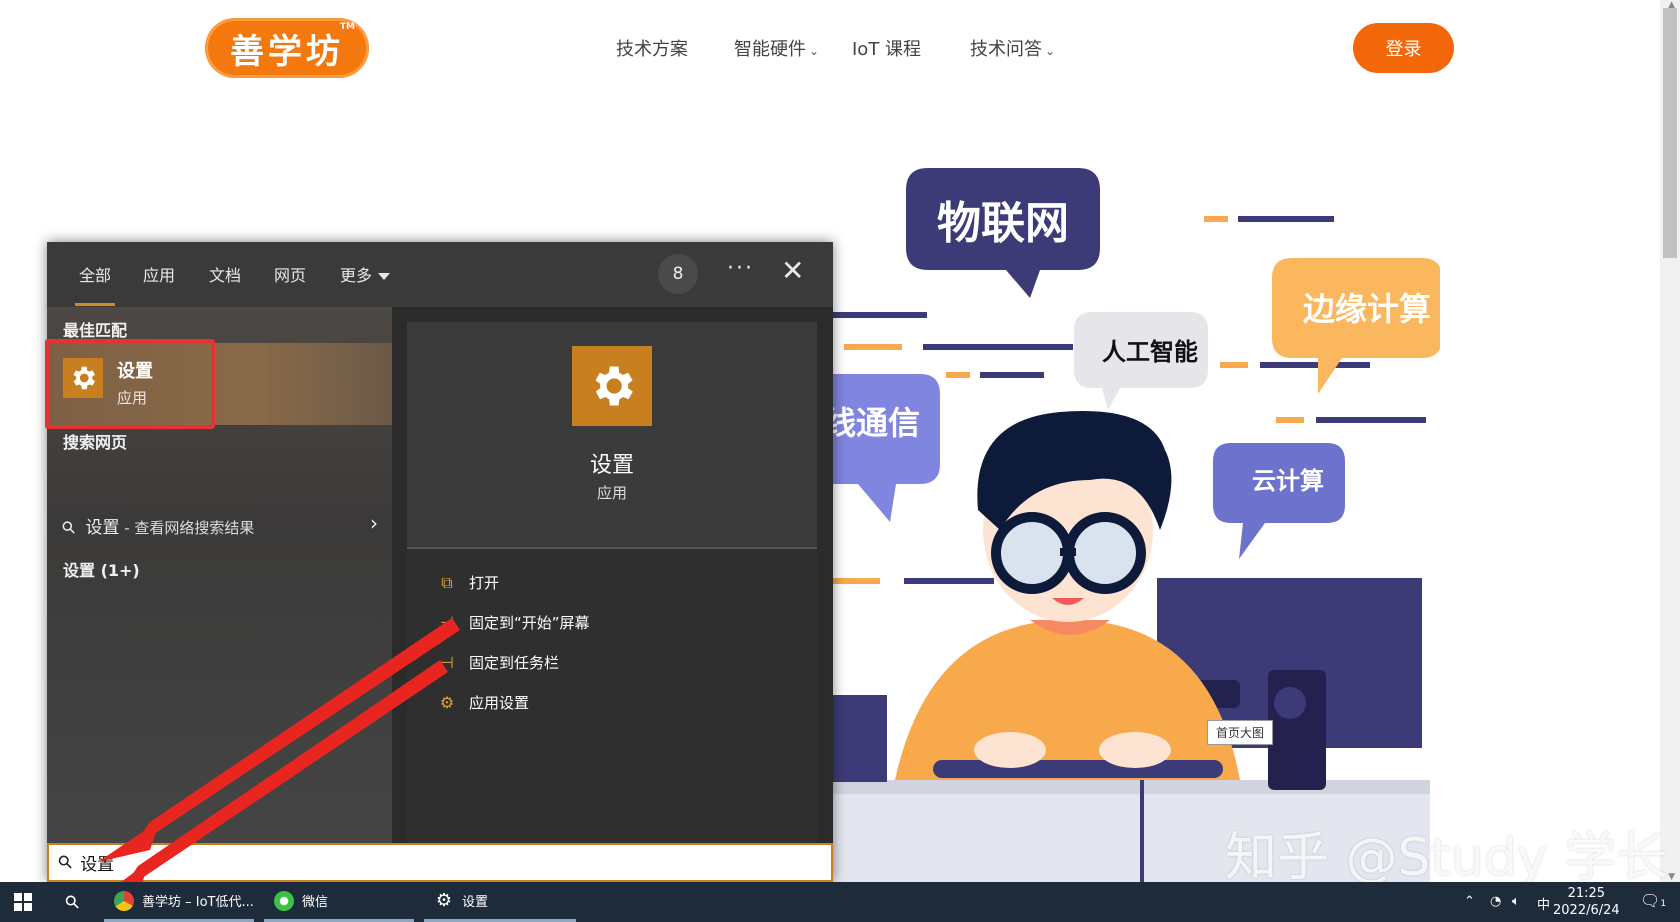  Describe the element at coordinates (1012, 48) in the screenshot. I see `nav-tech-qa: 技术问答 ⌄` at that location.